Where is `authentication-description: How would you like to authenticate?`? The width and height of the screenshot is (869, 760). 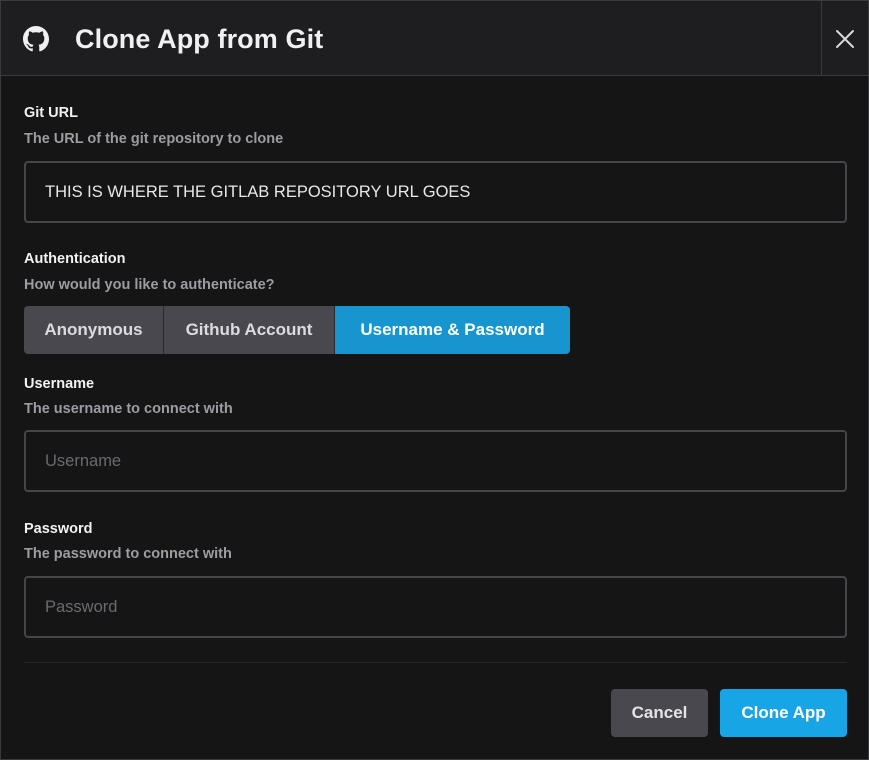
authentication-description: How would you like to authenticate? is located at coordinates (149, 285).